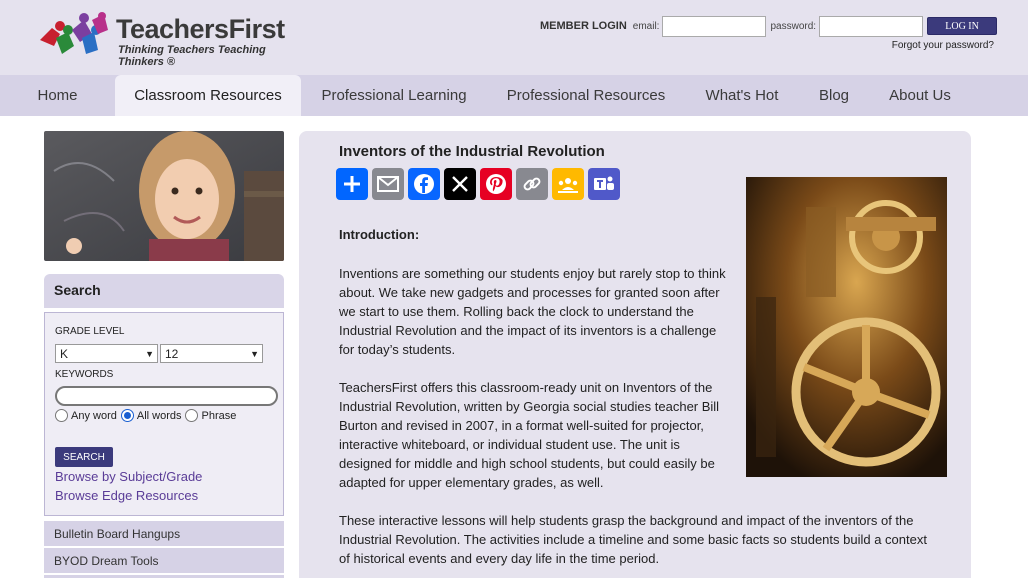  I want to click on sidebar-item-bulletin-board: Bulletin Board Hangups, so click(164, 533).